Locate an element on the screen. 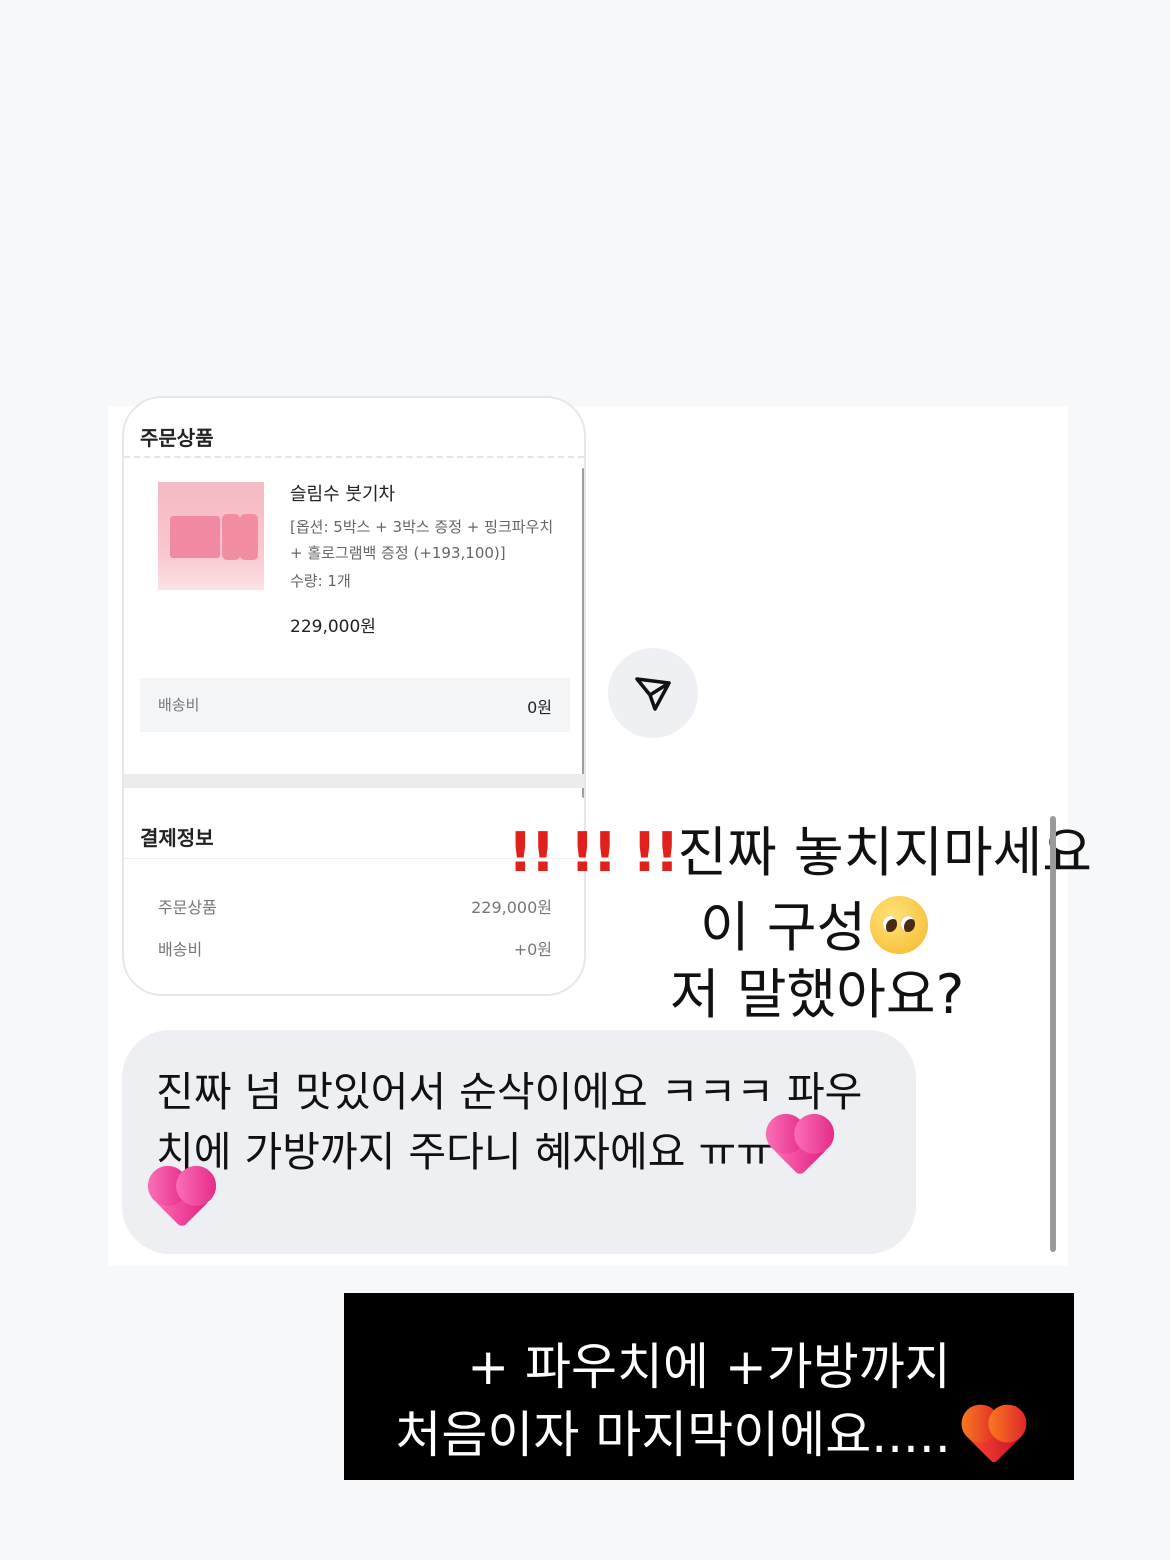  payment-section-title: 결제정보 is located at coordinates (177, 838).